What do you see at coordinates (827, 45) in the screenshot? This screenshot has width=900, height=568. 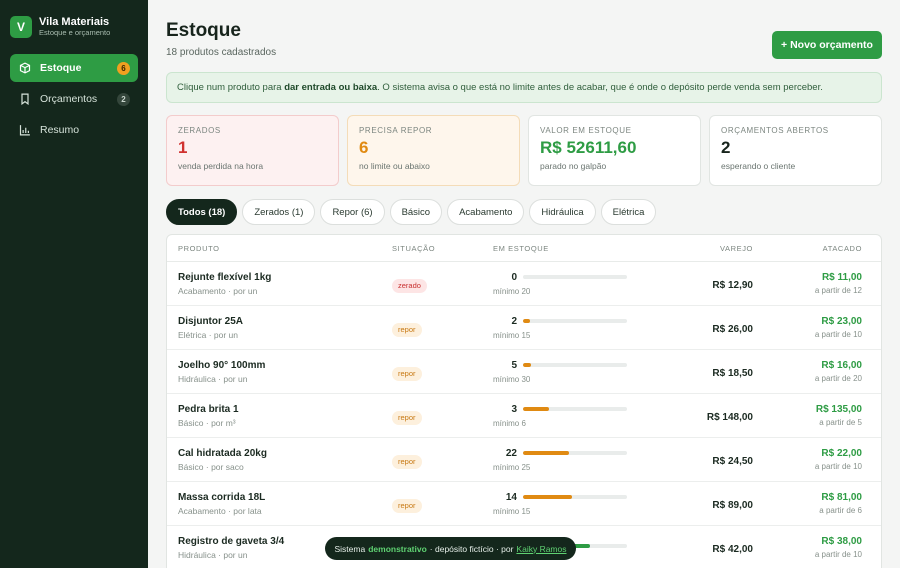 I see `new-quote-button: + Novo orçamento` at bounding box center [827, 45].